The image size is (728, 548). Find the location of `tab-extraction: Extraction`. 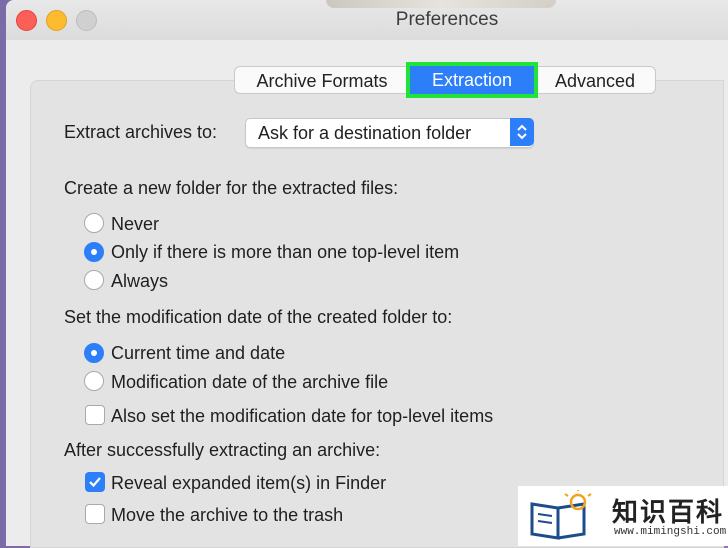

tab-extraction: Extraction is located at coordinates (472, 80).